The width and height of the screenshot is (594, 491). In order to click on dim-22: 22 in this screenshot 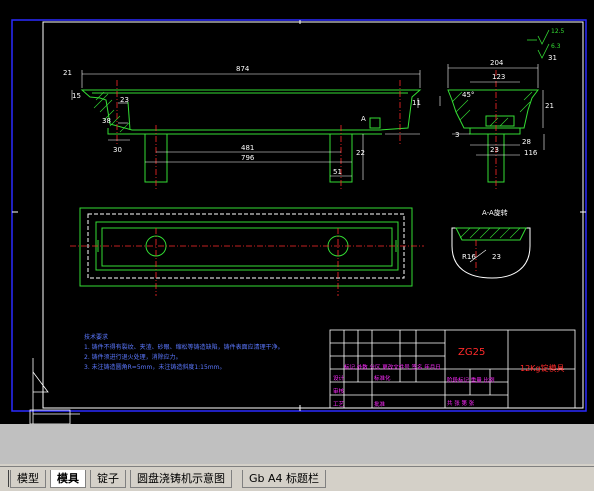, I will do `click(360, 153)`.